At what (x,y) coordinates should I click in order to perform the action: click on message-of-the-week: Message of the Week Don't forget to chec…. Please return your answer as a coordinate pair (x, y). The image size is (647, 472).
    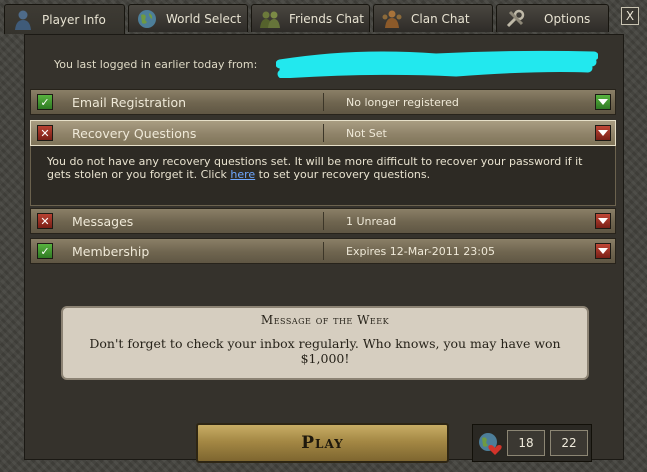
    Looking at the image, I should click on (325, 343).